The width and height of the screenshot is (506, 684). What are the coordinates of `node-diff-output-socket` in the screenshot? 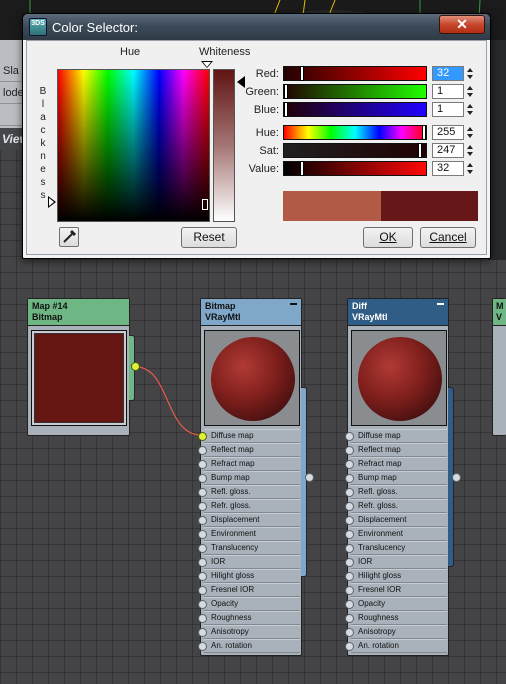 It's located at (456, 477).